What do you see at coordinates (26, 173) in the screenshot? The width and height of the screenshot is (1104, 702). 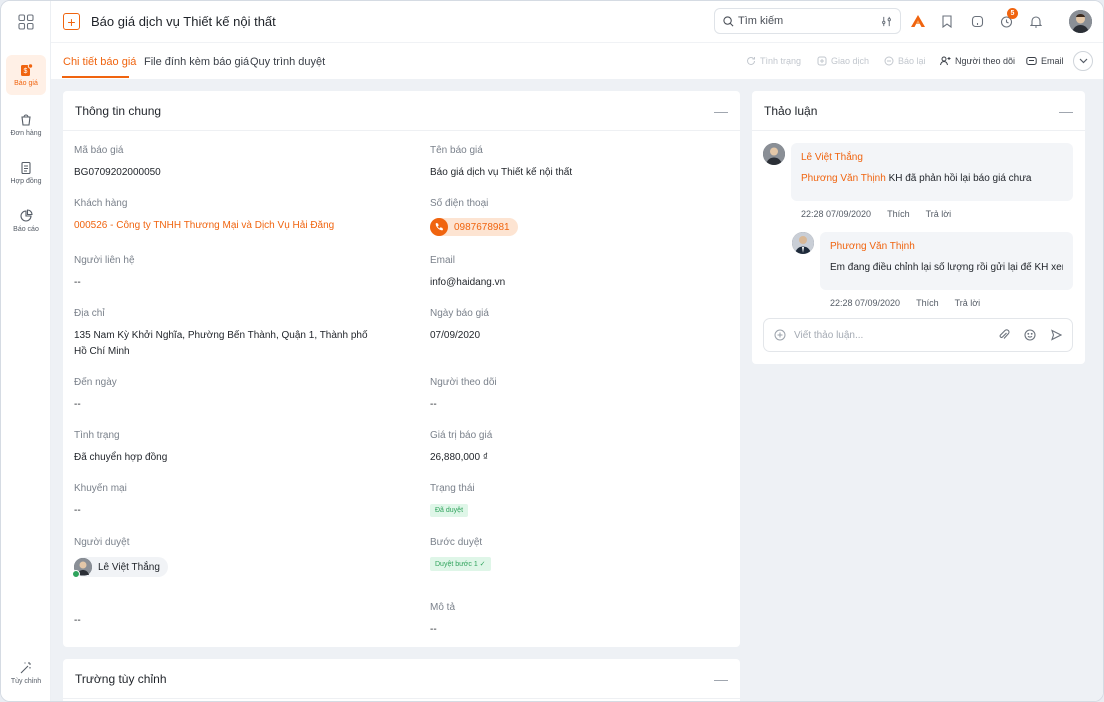 I see `sidebar-item-contract: Hợp đồng` at bounding box center [26, 173].